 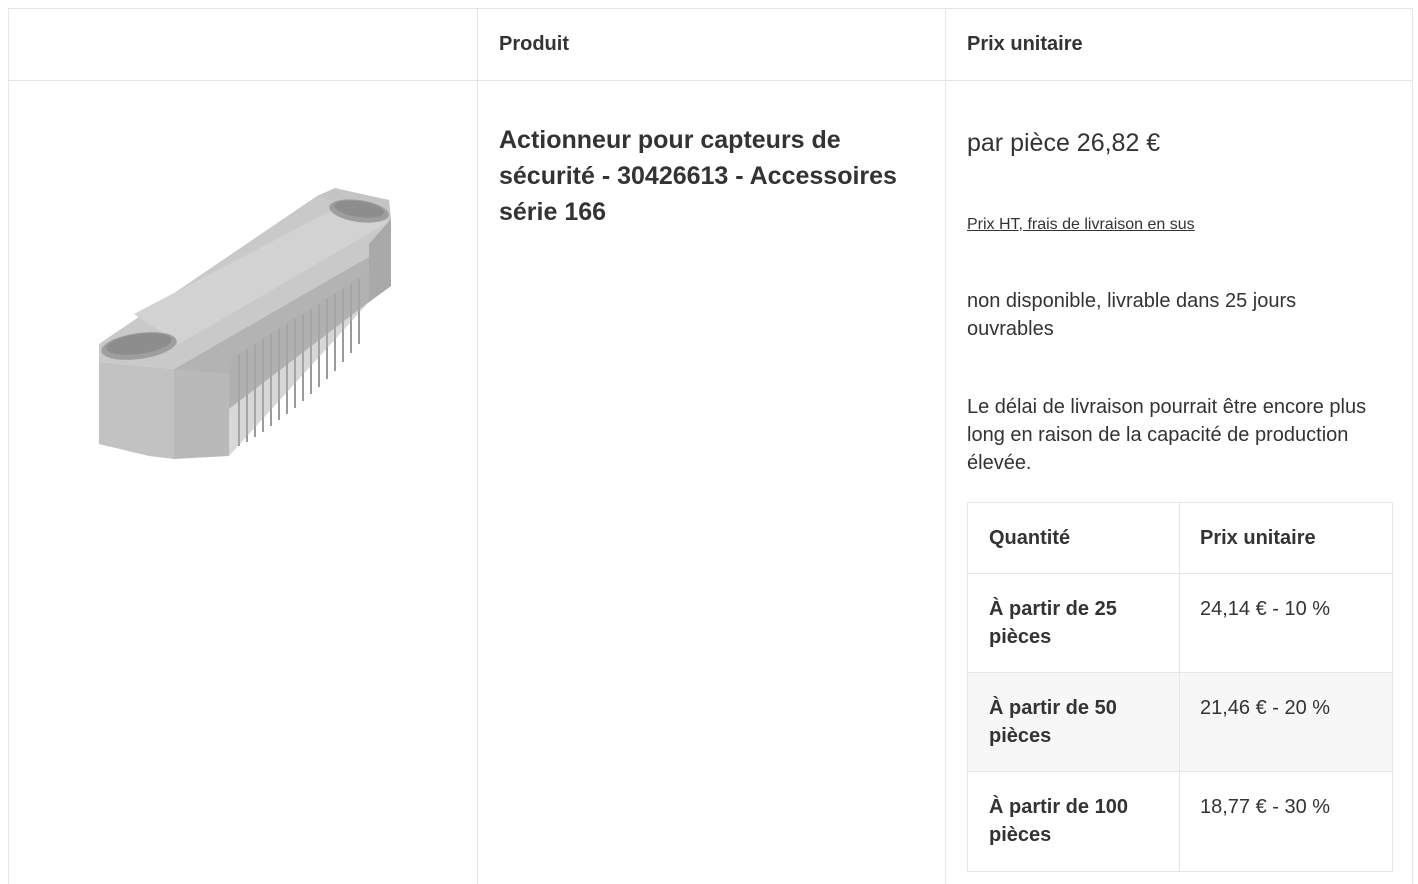 I want to click on quantity-cell: À partir de 100 pièces, so click(x=1058, y=821).